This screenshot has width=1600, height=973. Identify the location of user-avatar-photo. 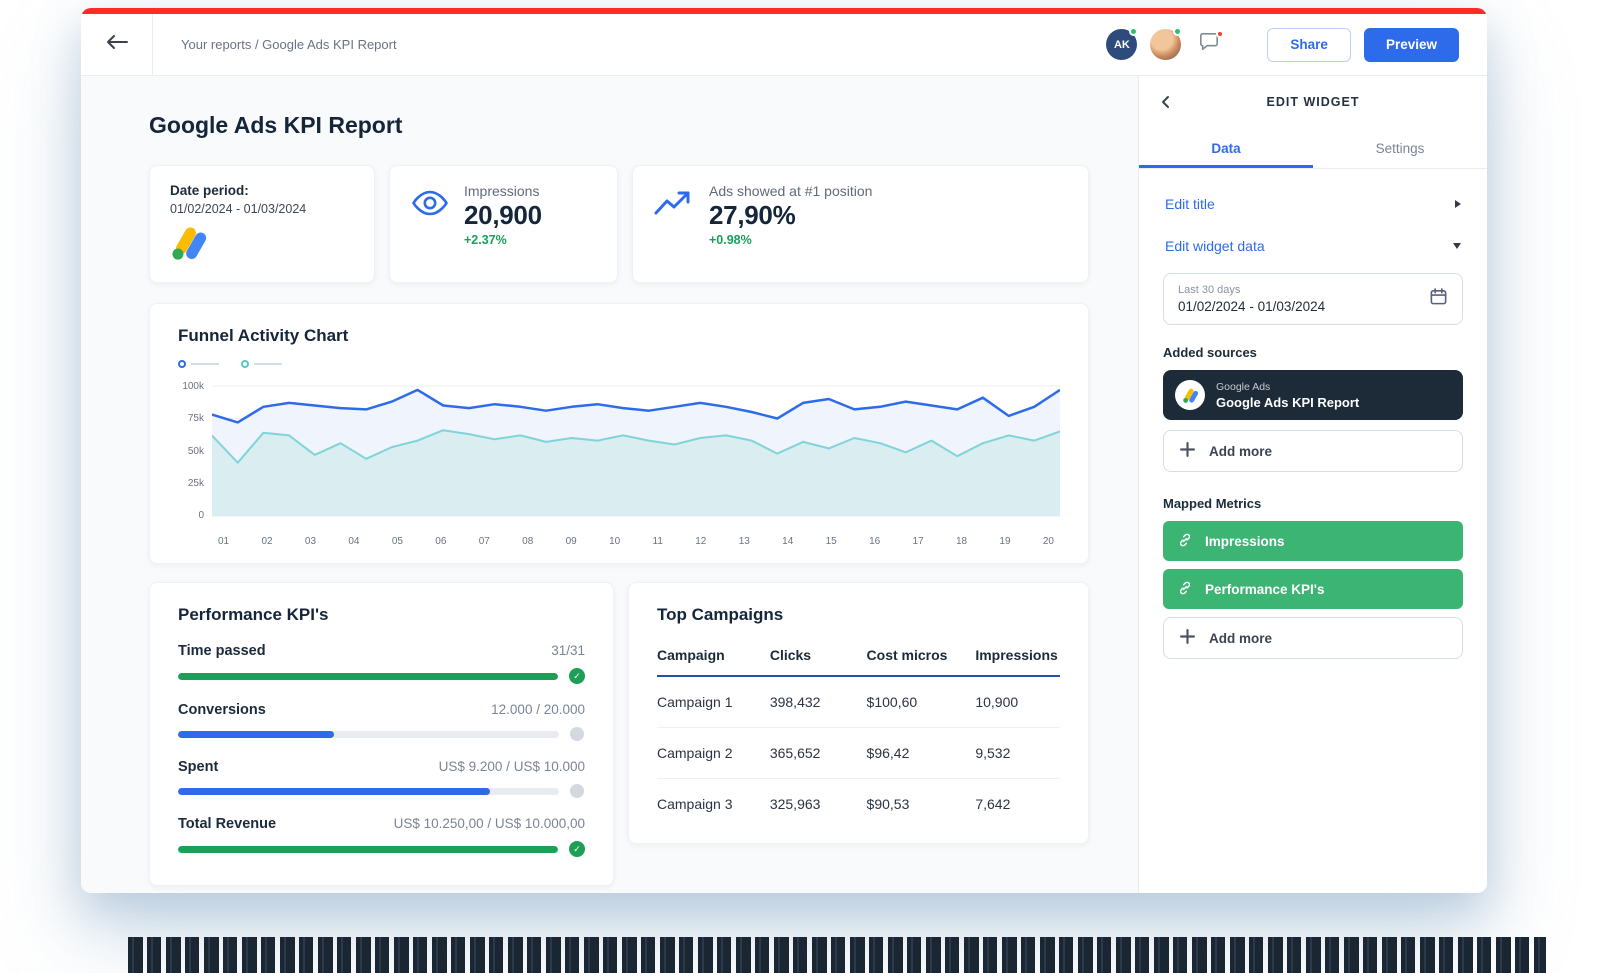
(1166, 43).